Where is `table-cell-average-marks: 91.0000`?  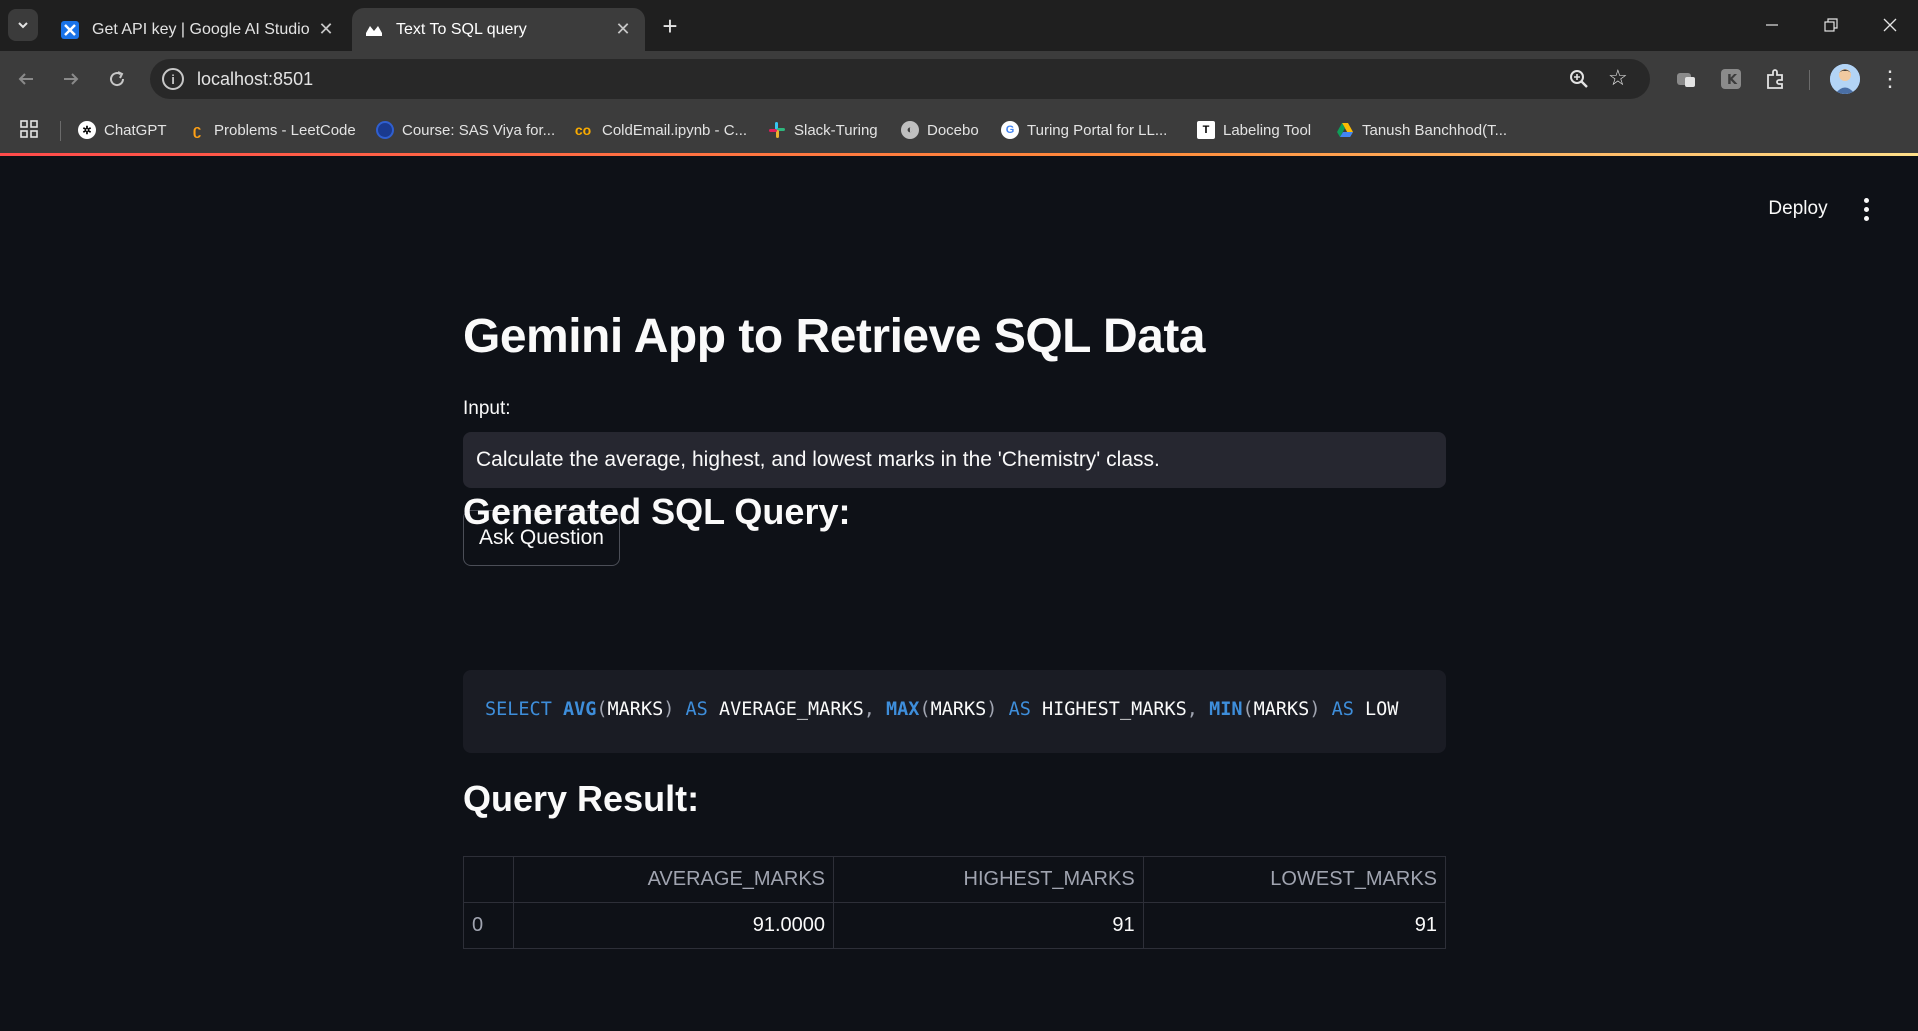
table-cell-average-marks: 91.0000 is located at coordinates (673, 925).